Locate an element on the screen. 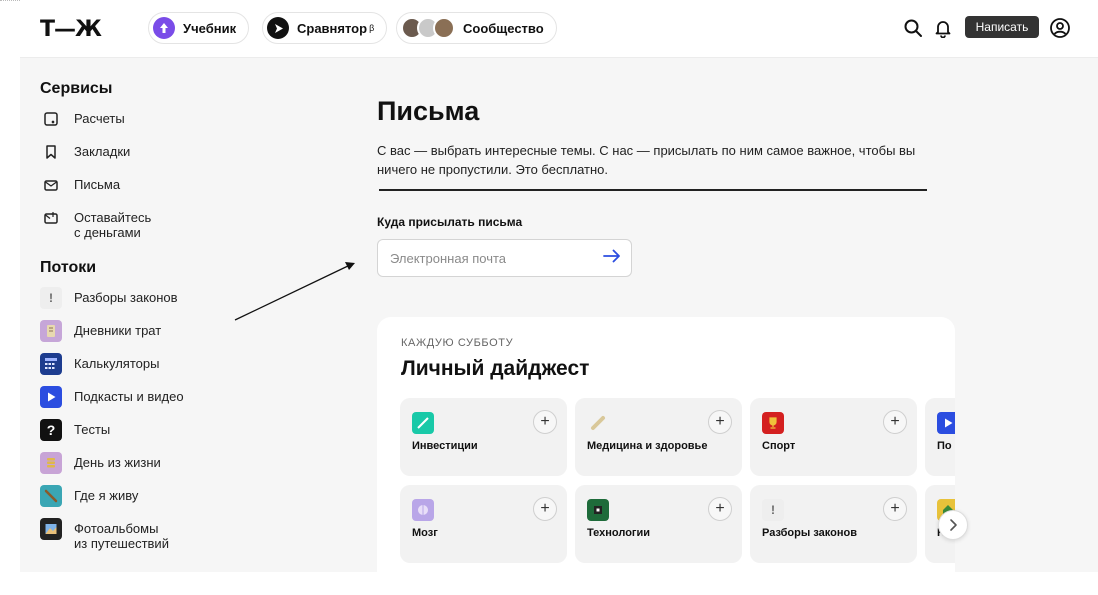 The width and height of the screenshot is (1098, 595). chip-icon is located at coordinates (598, 510).